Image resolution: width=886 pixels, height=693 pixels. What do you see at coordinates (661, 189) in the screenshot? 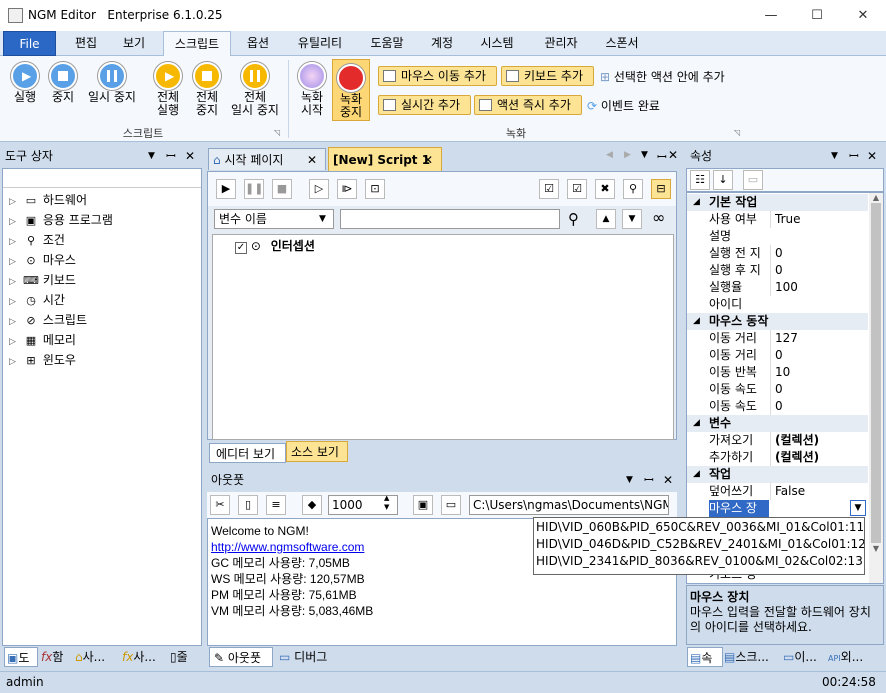
I see `tree-view-icon: ⊟` at bounding box center [661, 189].